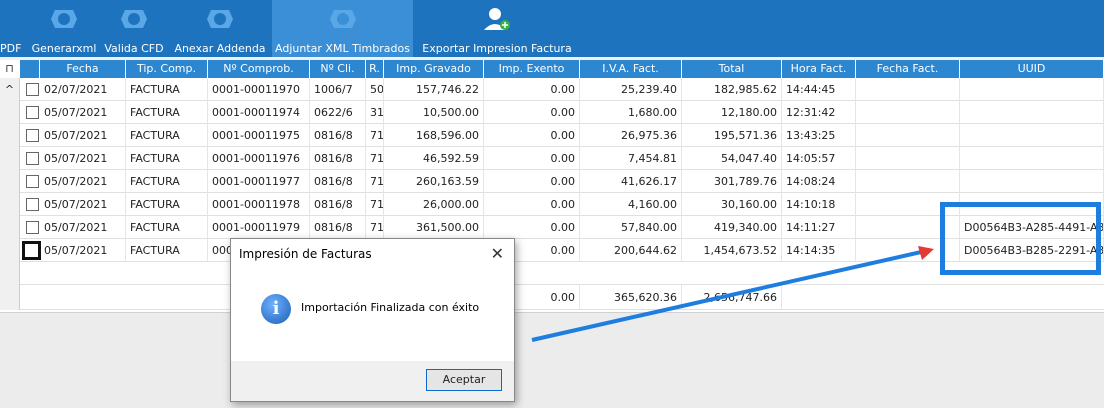  I want to click on col-hora-fact: Hora Fact., so click(819, 69).